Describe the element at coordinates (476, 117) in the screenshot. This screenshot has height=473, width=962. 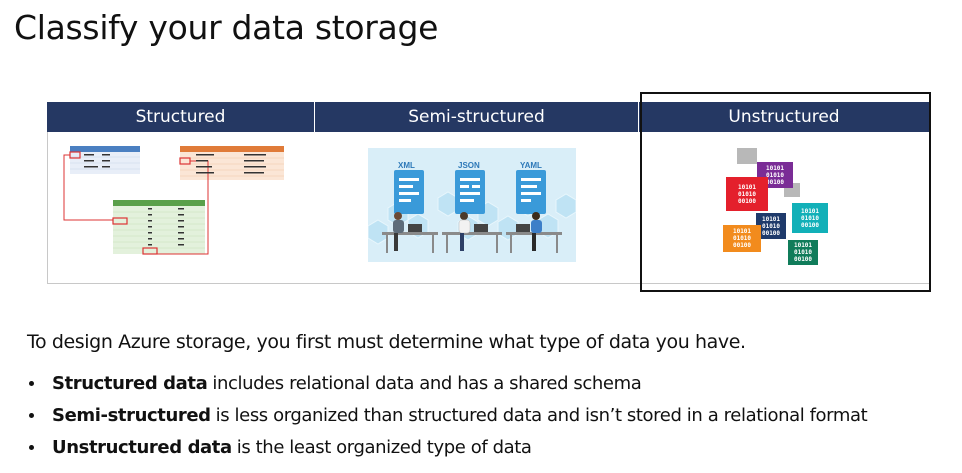
I see `panel-header-semi-structured: Semi-structured` at that location.